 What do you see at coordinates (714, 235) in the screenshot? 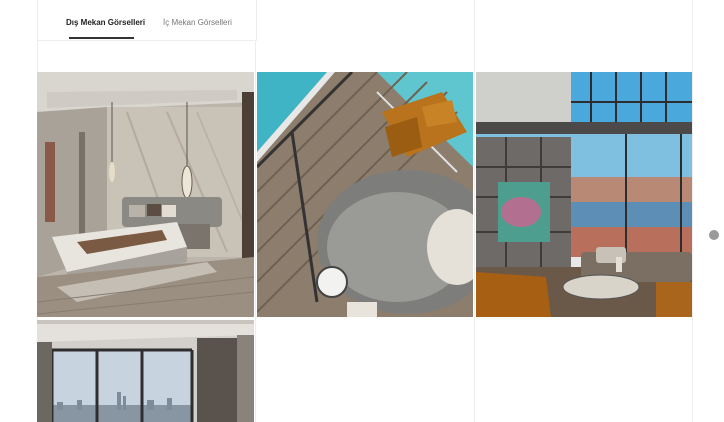
I see `pager-dot-icon` at bounding box center [714, 235].